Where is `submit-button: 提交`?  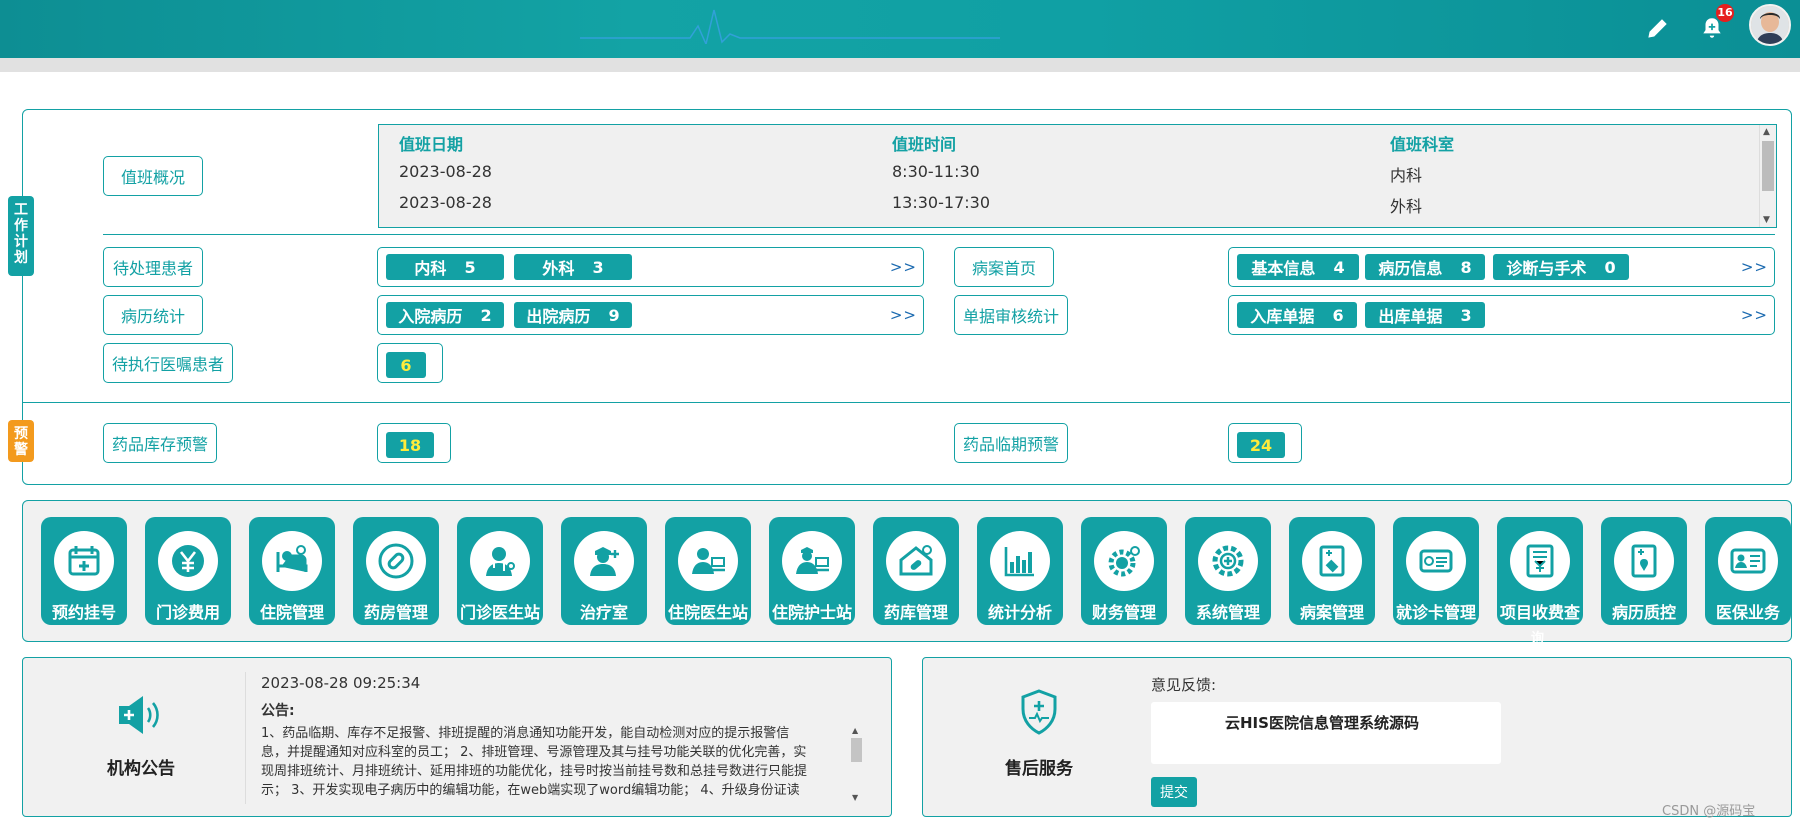 submit-button: 提交 is located at coordinates (1174, 792).